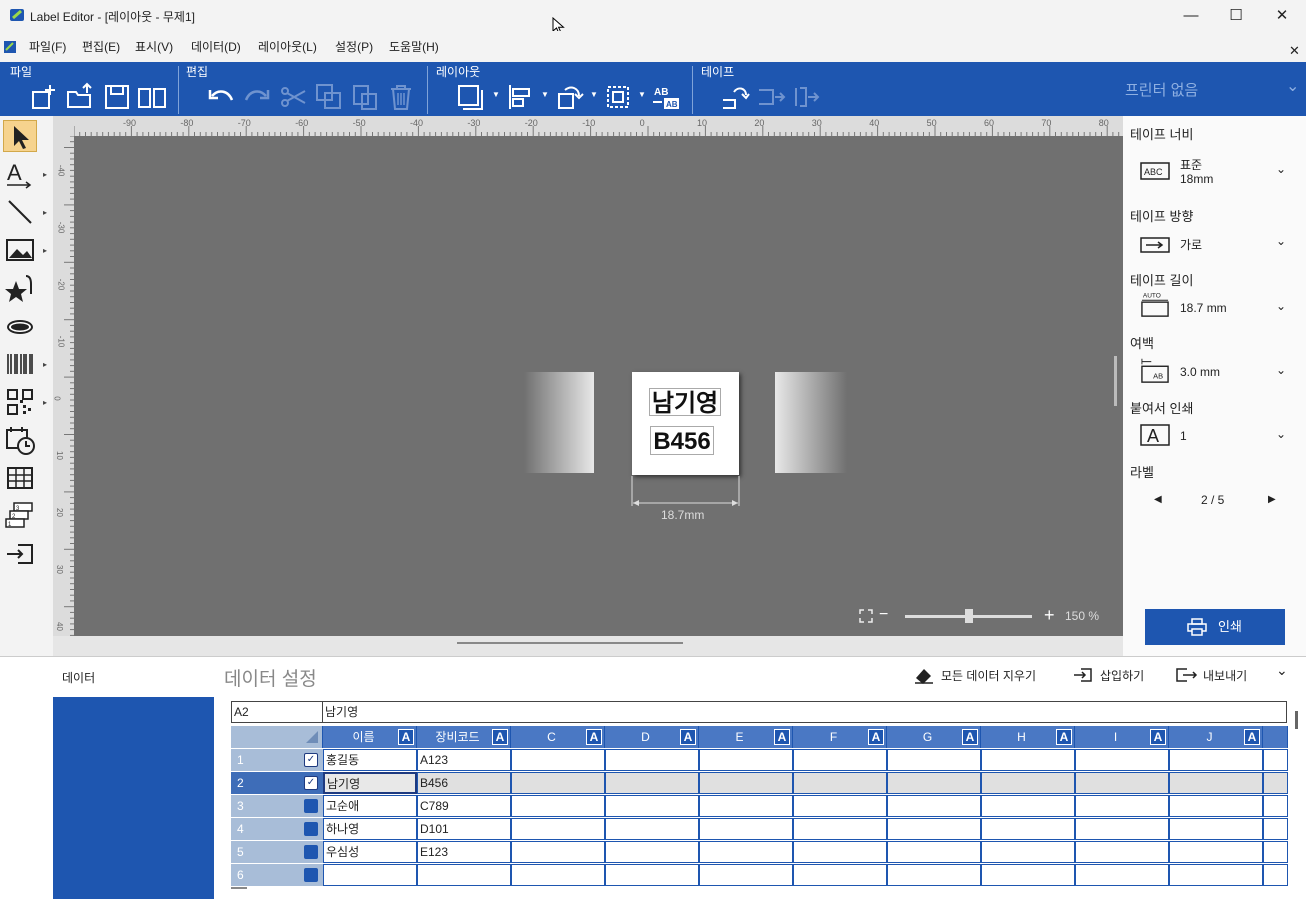  I want to click on column-header: IA, so click(1122, 737).